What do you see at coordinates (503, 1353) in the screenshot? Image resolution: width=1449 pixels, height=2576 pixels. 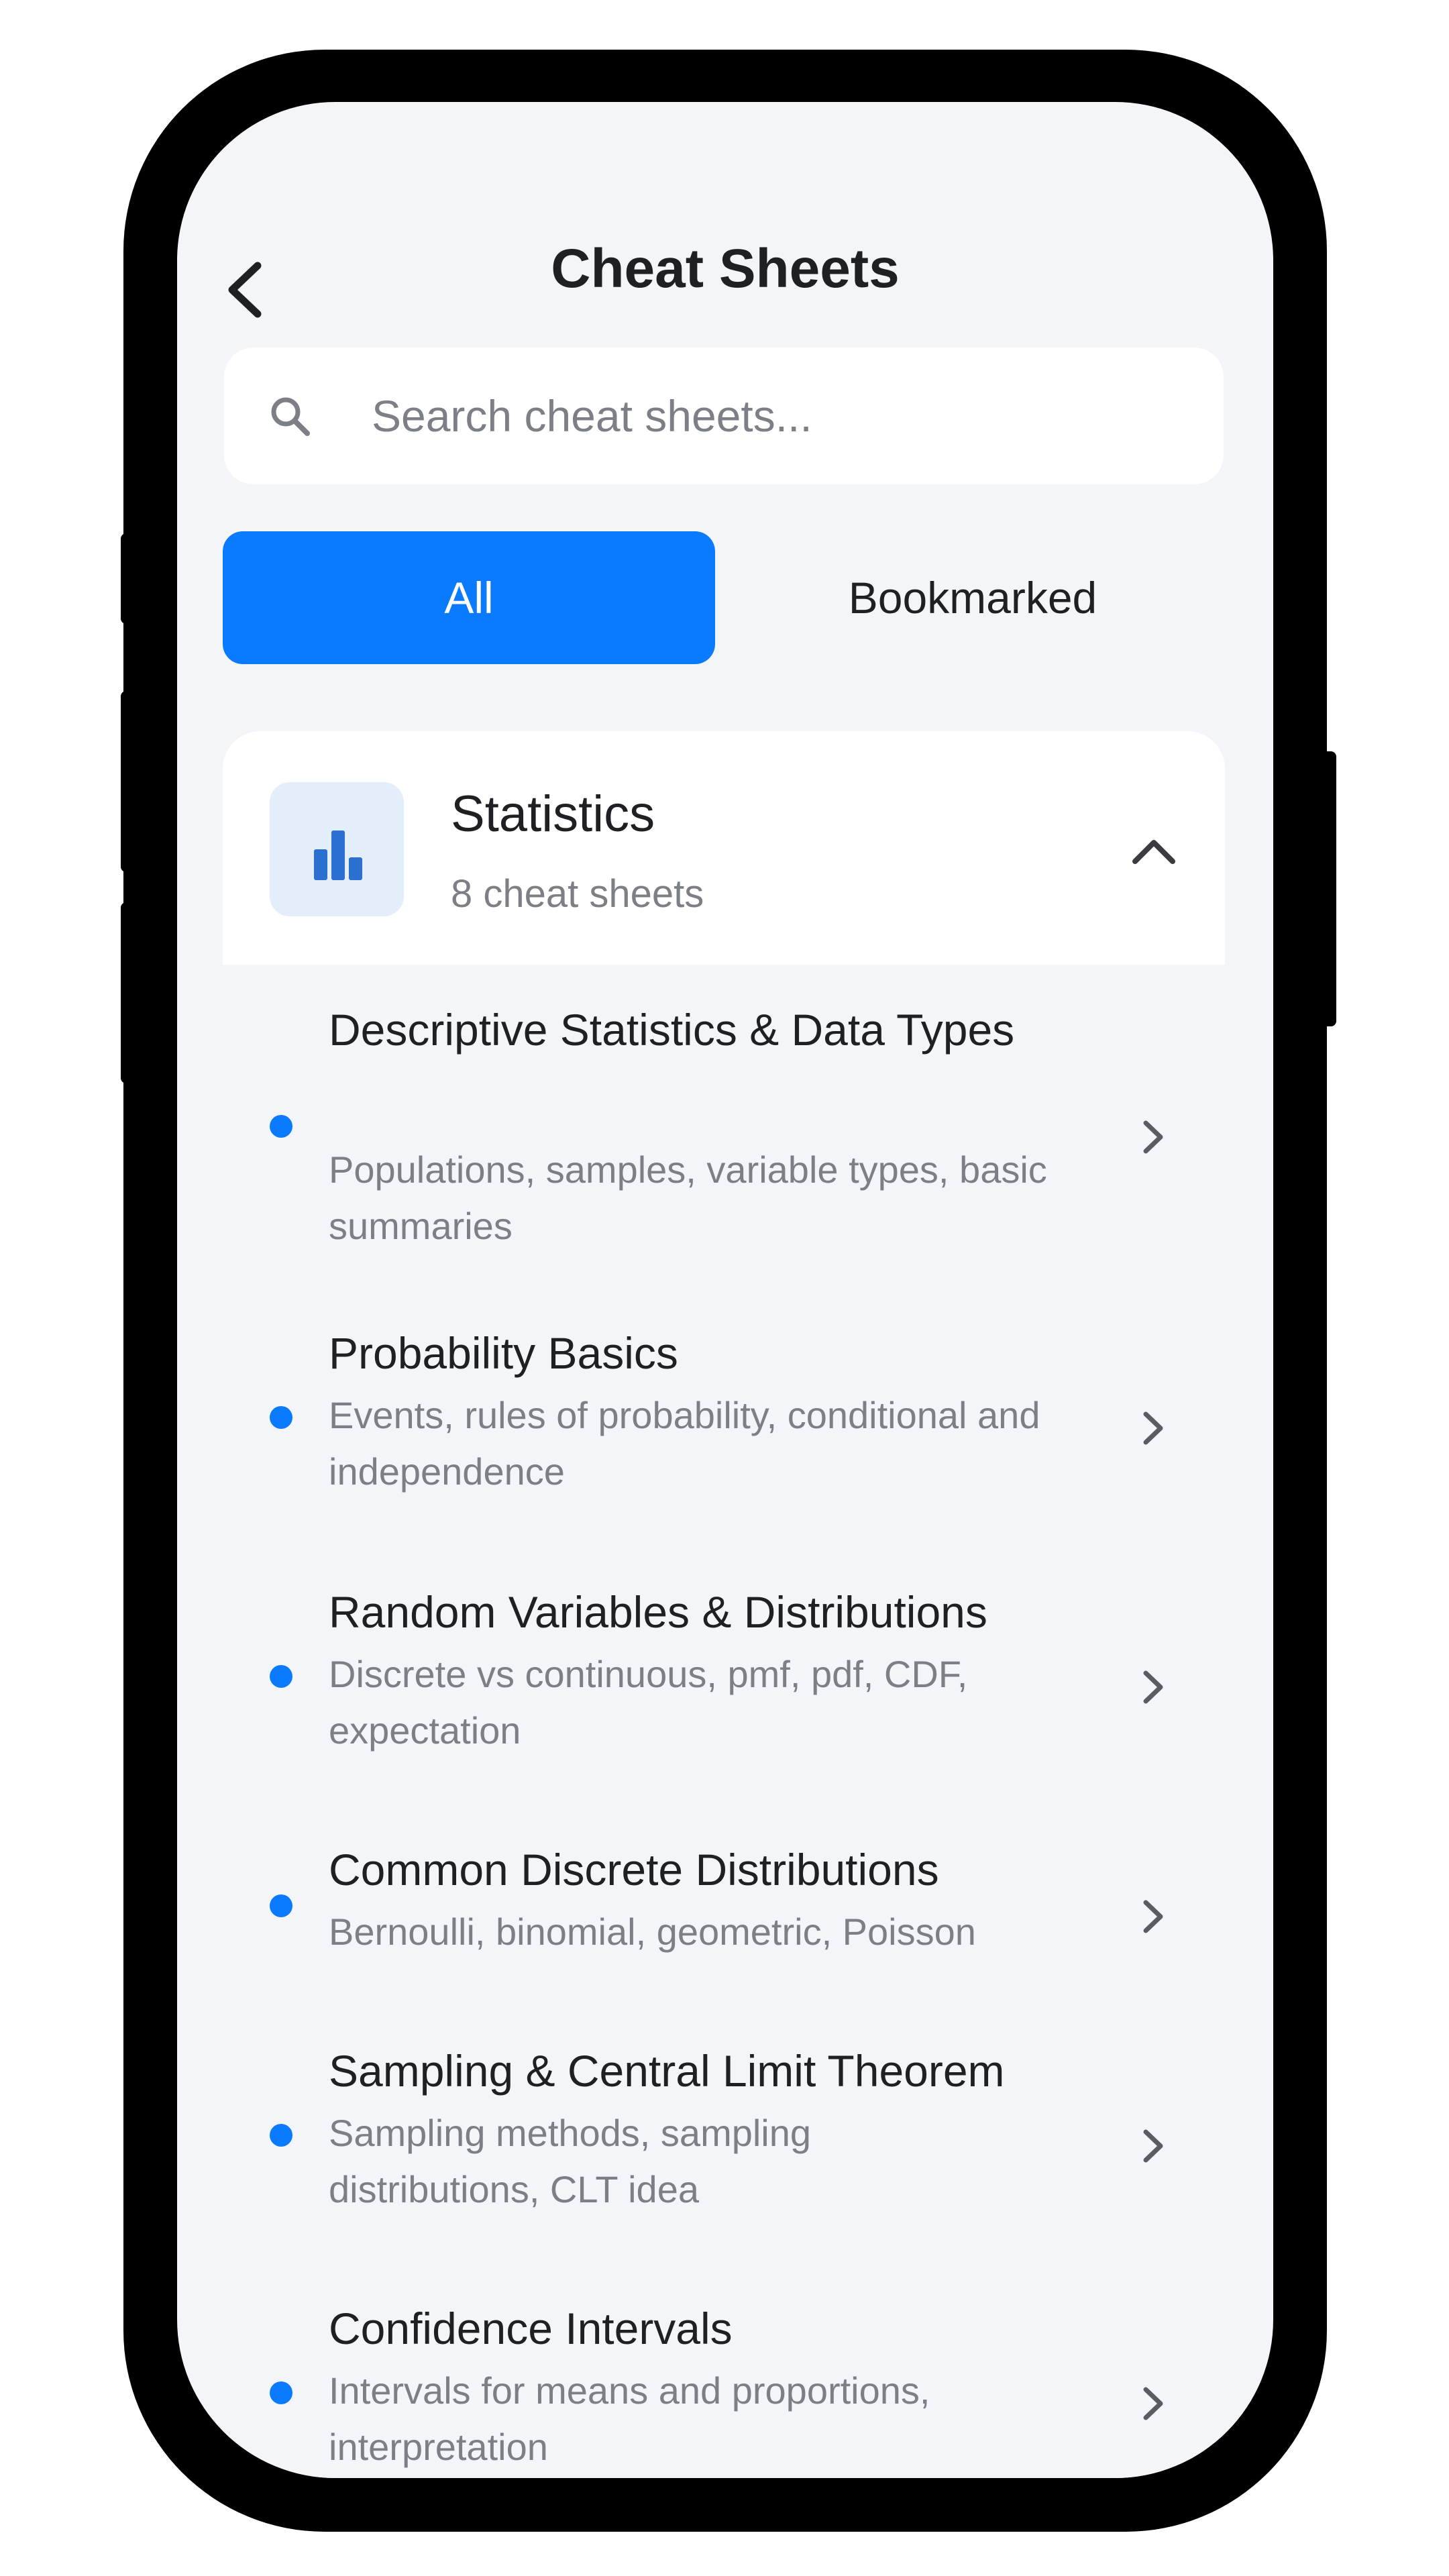 I see `item-title: Probability Basics` at bounding box center [503, 1353].